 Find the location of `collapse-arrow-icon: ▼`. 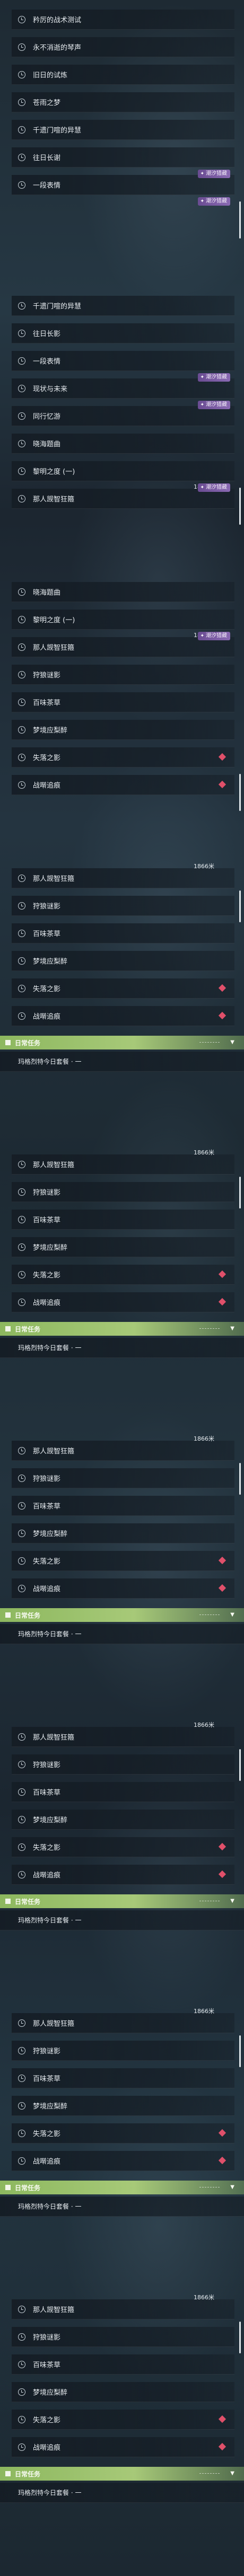

collapse-arrow-icon: ▼ is located at coordinates (232, 1901).